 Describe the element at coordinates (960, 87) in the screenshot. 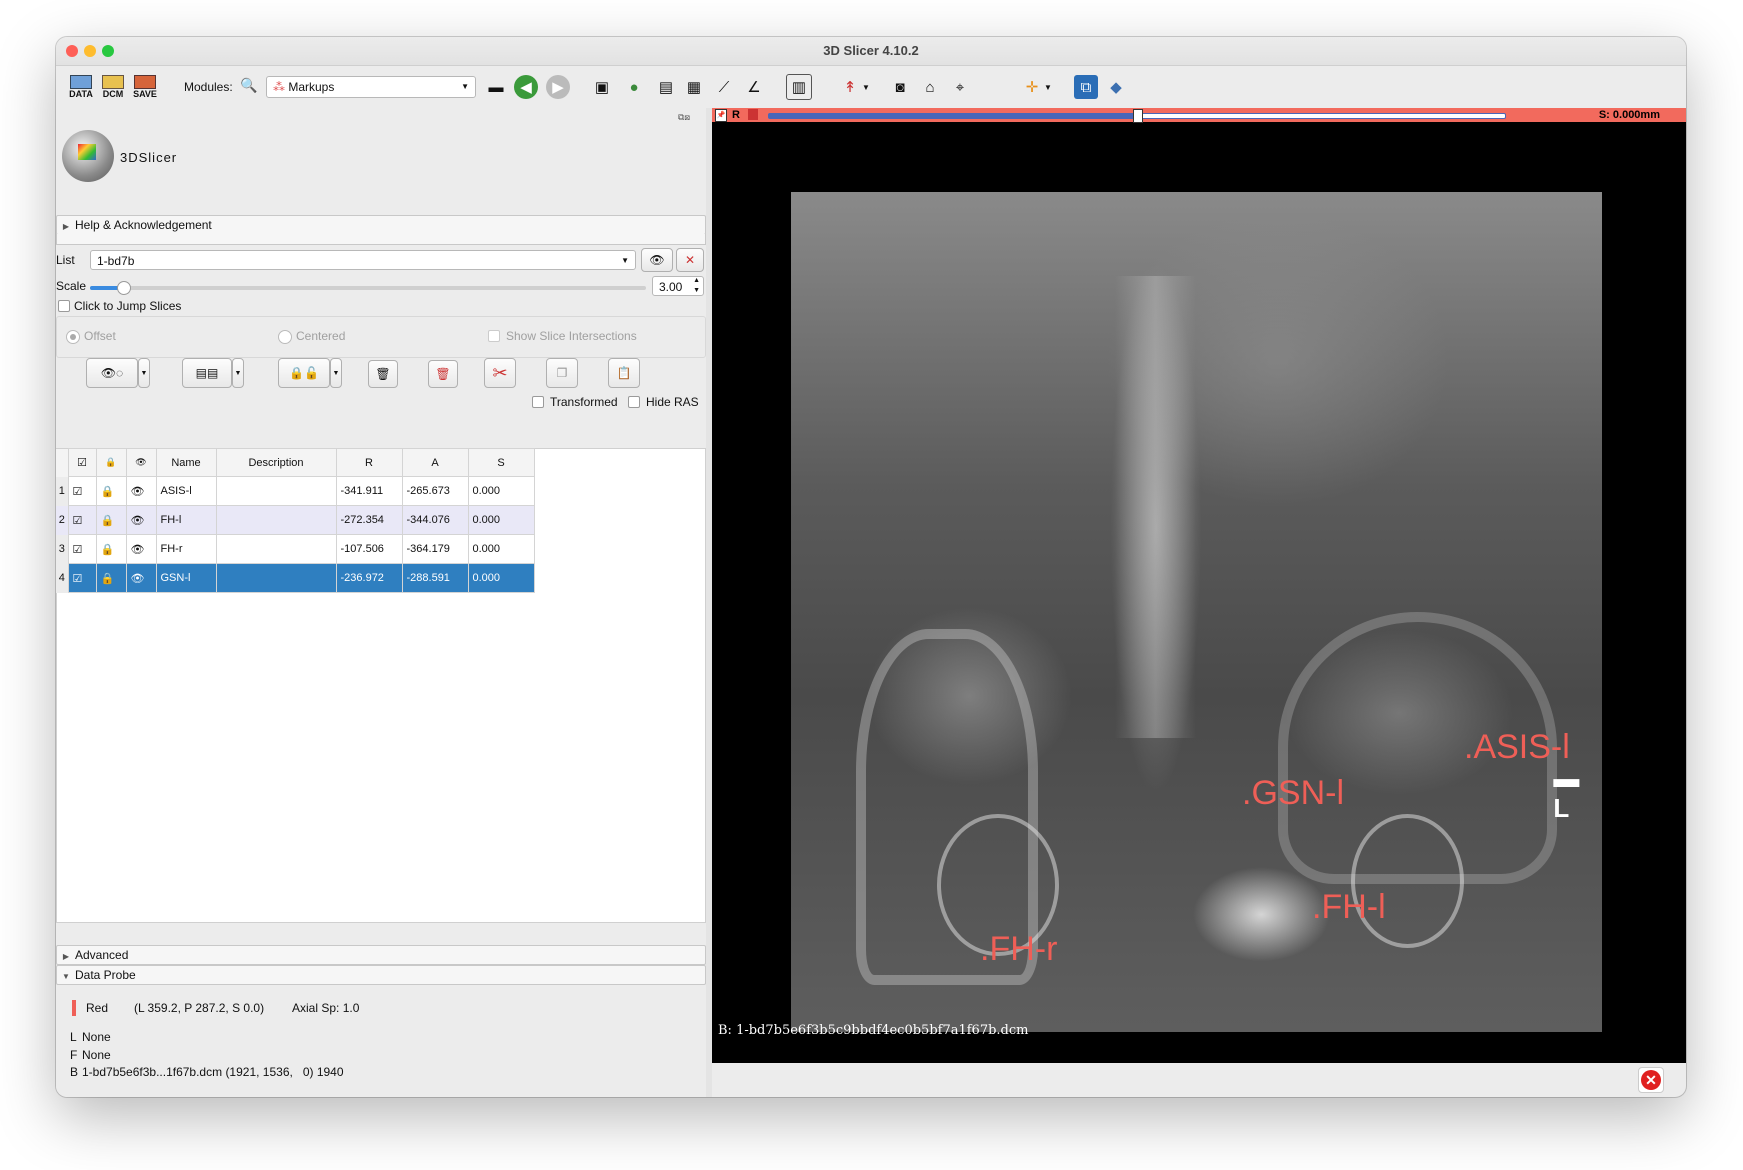

I see `restore-view-button: ⌖` at that location.